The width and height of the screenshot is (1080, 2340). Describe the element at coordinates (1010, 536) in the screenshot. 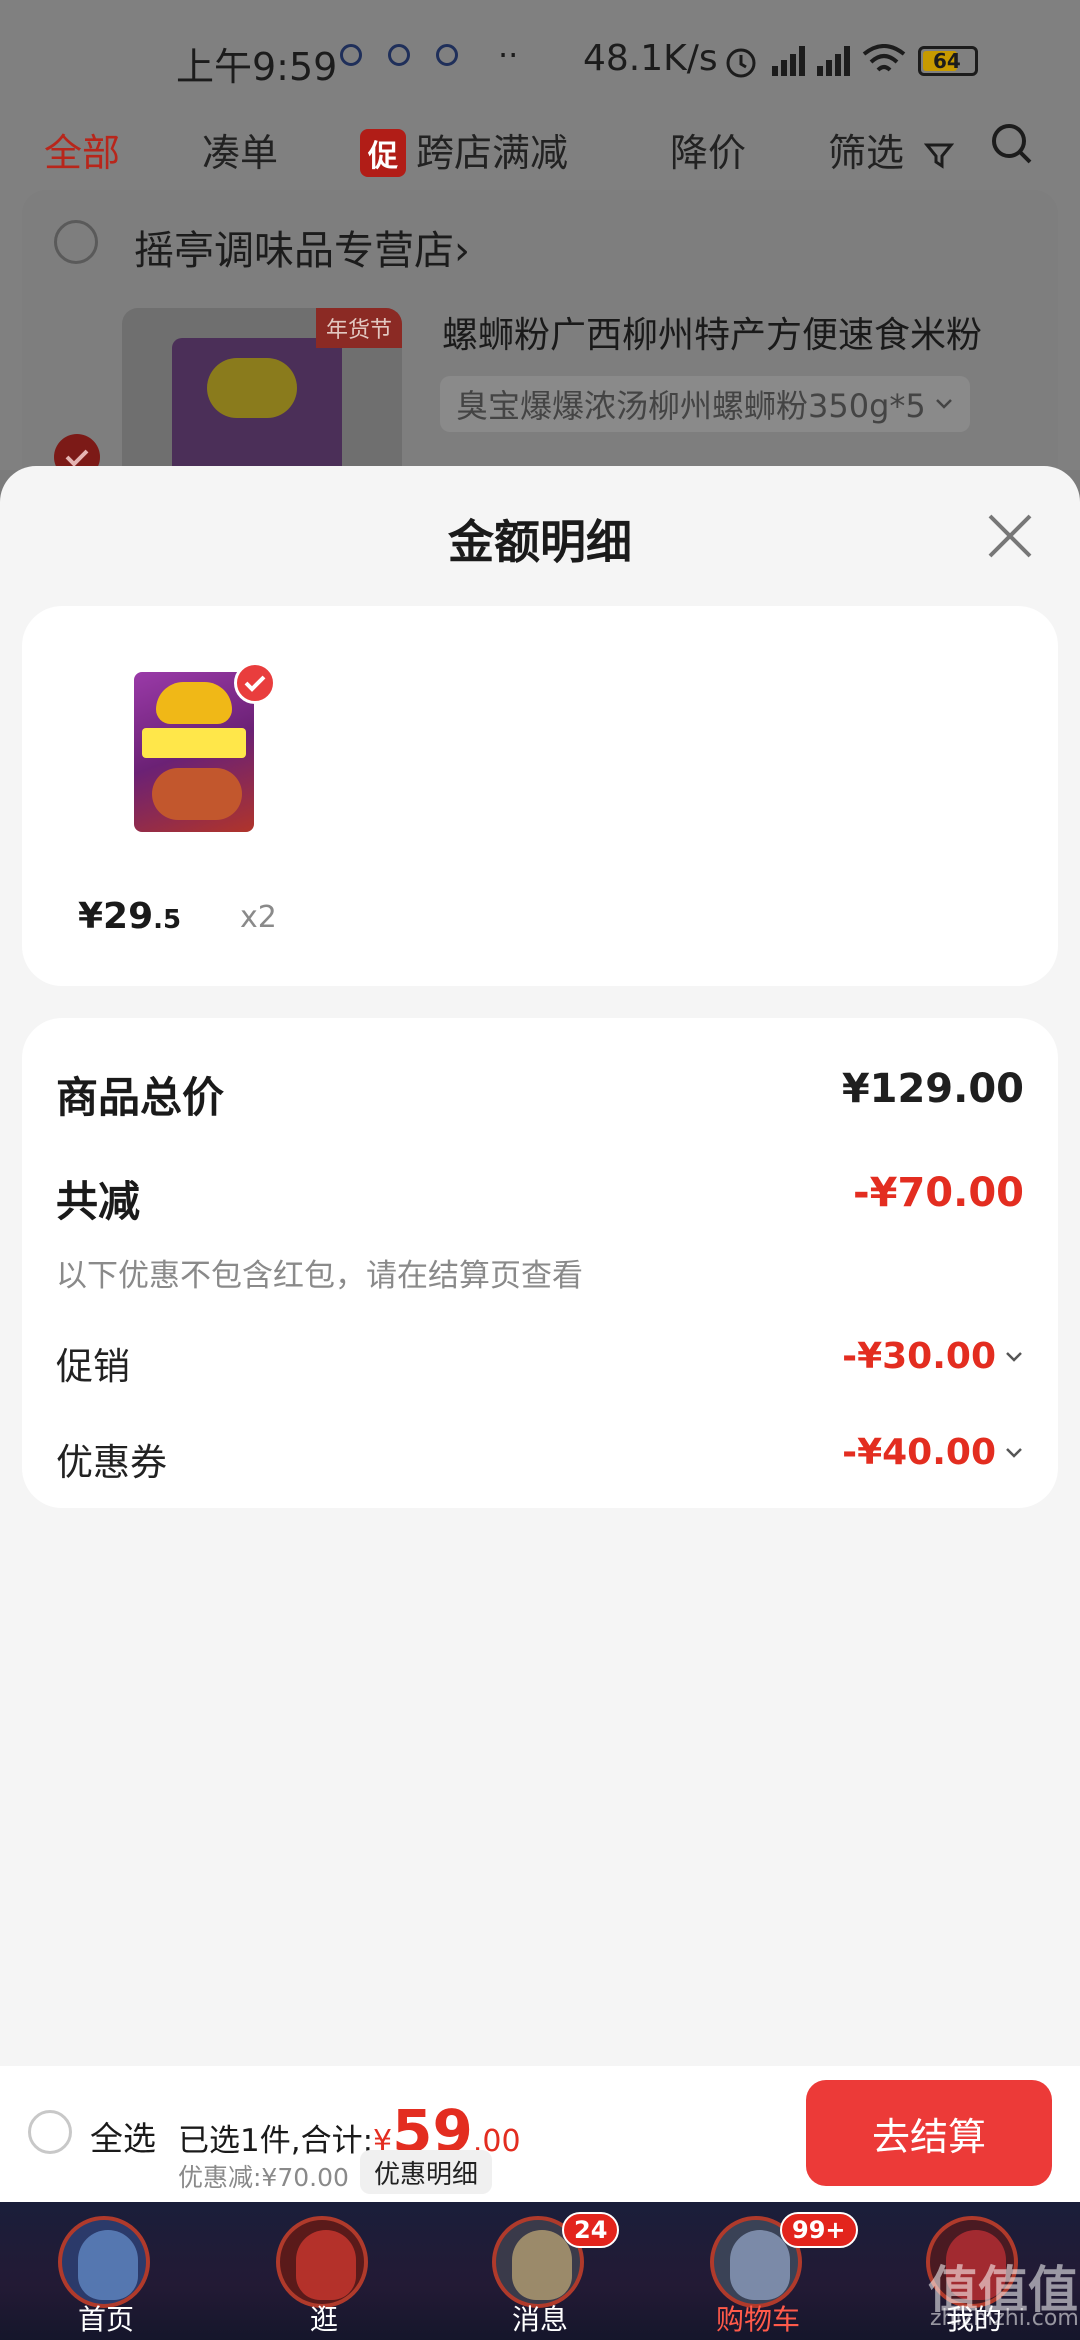

I see `close-icon` at that location.